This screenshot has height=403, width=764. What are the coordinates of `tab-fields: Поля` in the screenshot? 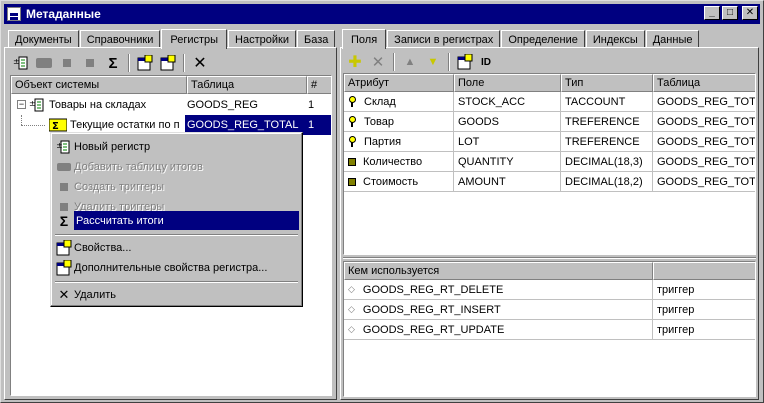 It's located at (364, 39).